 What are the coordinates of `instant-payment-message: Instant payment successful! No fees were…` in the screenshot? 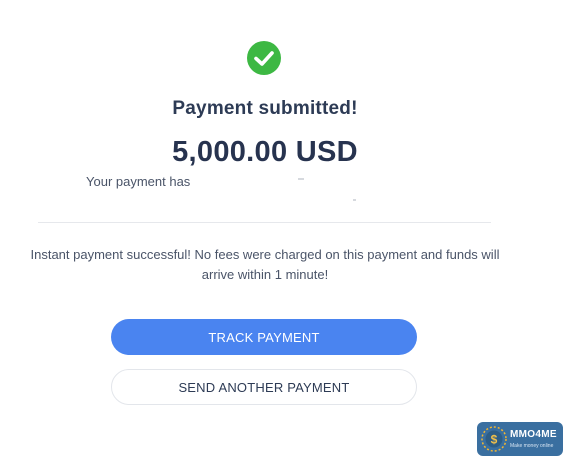 It's located at (265, 264).